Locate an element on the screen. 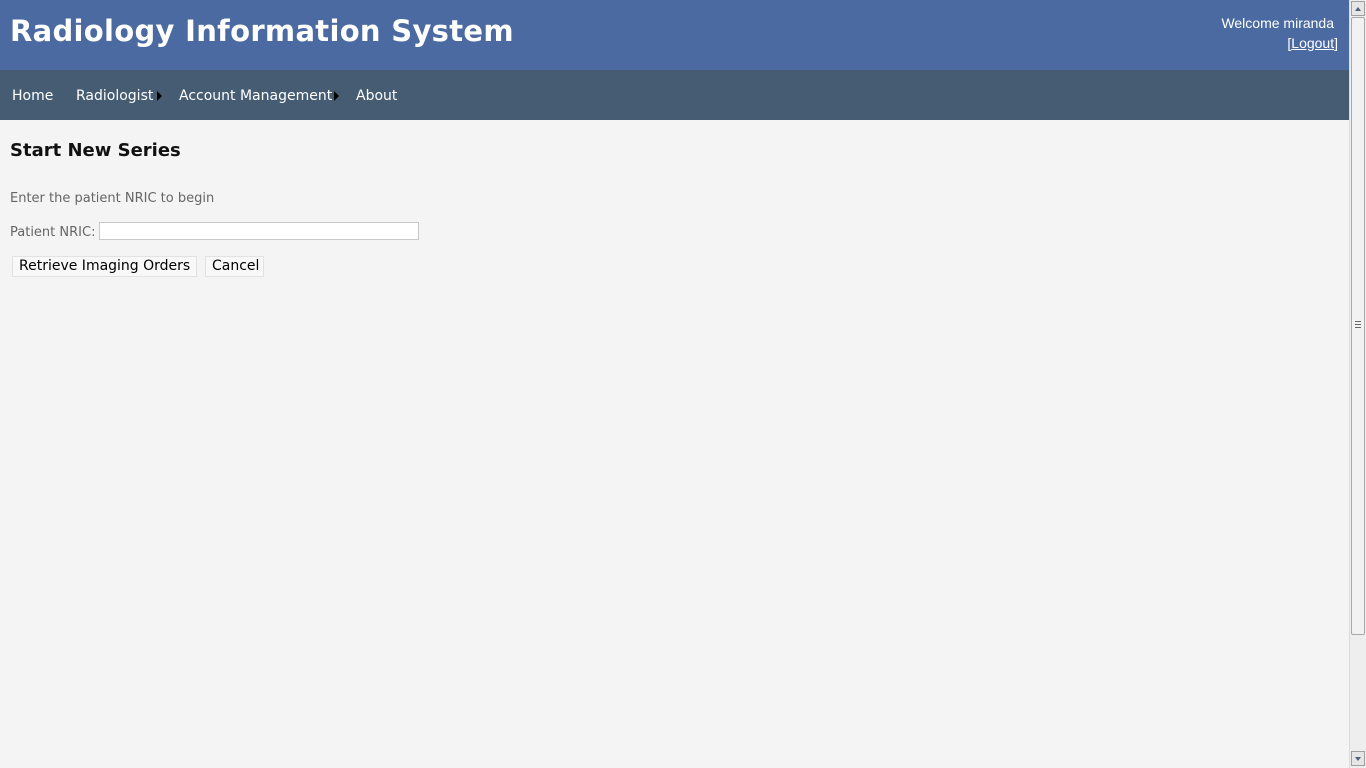 This screenshot has height=768, width=1366. account-management-submenu-arrow-icon is located at coordinates (336, 96).